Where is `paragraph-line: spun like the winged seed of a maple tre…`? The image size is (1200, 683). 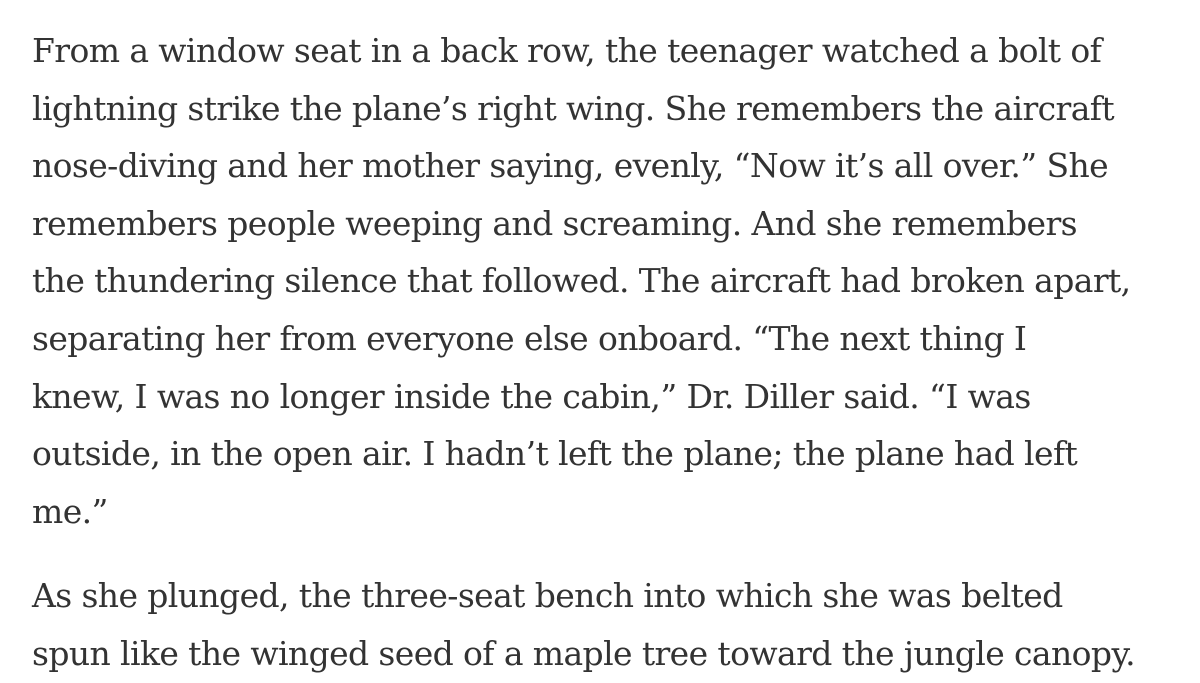 paragraph-line: spun like the winged seed of a maple tre… is located at coordinates (584, 653).